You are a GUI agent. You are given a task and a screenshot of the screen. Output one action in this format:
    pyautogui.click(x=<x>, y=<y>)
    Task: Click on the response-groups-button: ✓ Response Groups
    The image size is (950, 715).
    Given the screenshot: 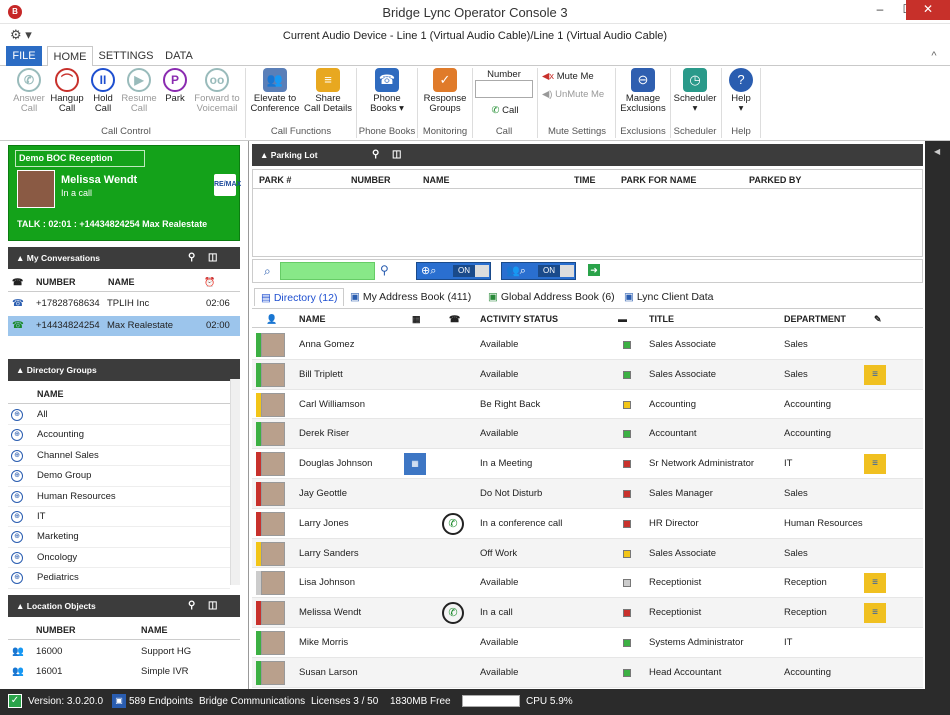 What is the action you would take?
    pyautogui.click(x=445, y=91)
    